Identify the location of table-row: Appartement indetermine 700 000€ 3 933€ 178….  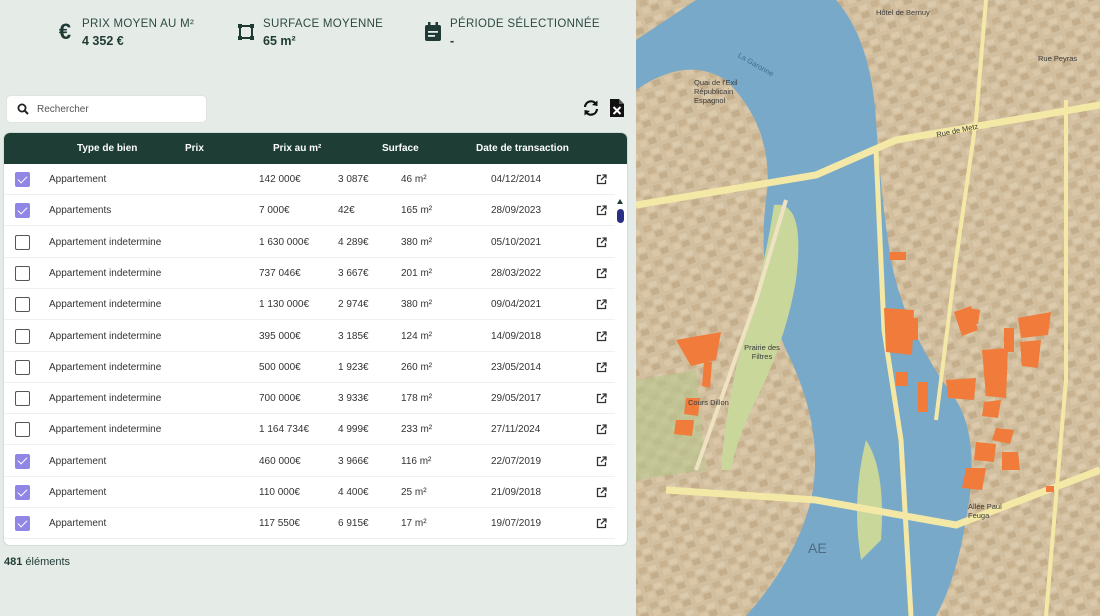
(309, 399).